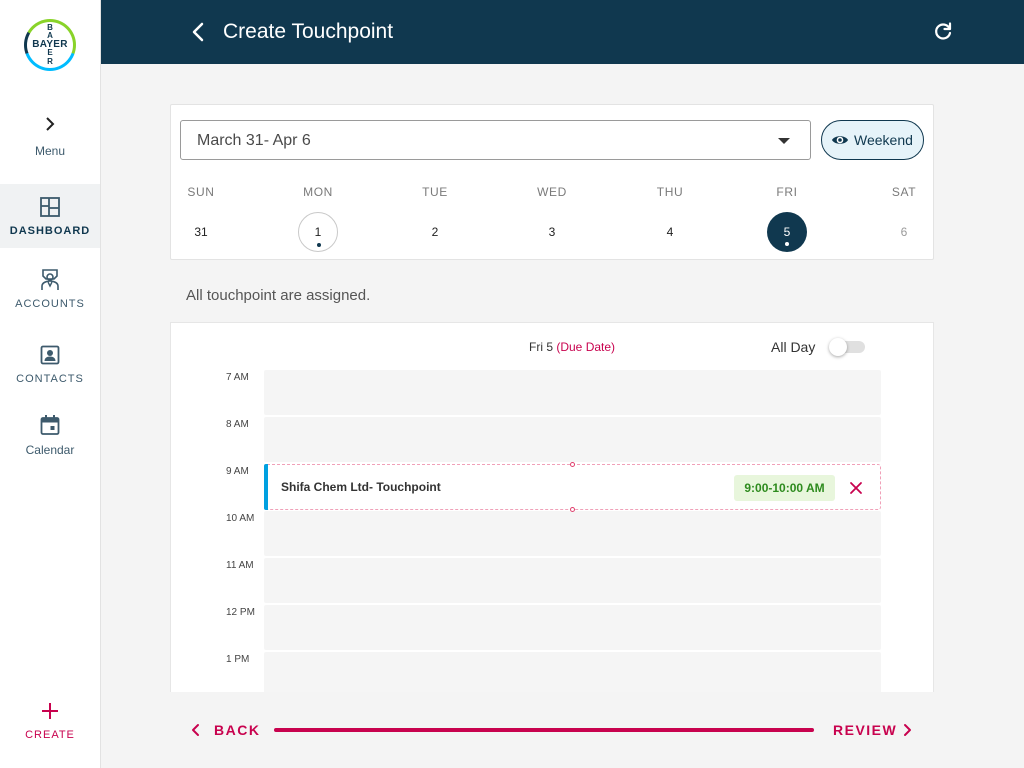  I want to click on sidebar-item-label: CONTACTS, so click(50, 379).